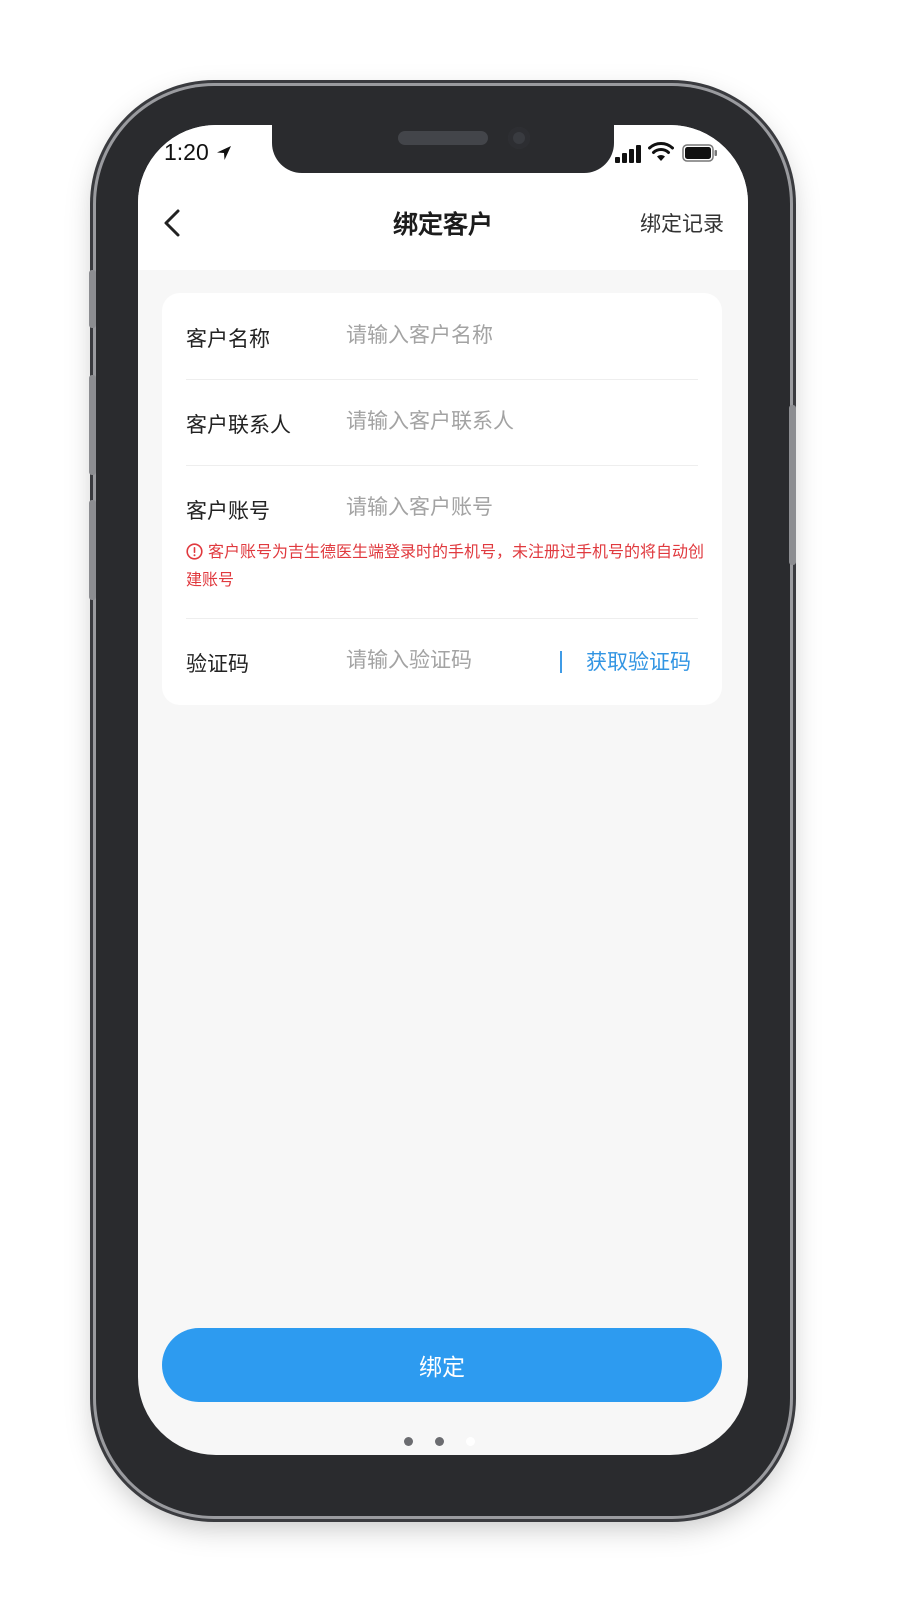  Describe the element at coordinates (238, 425) in the screenshot. I see `customer-contact-label: 客户联系人` at that location.